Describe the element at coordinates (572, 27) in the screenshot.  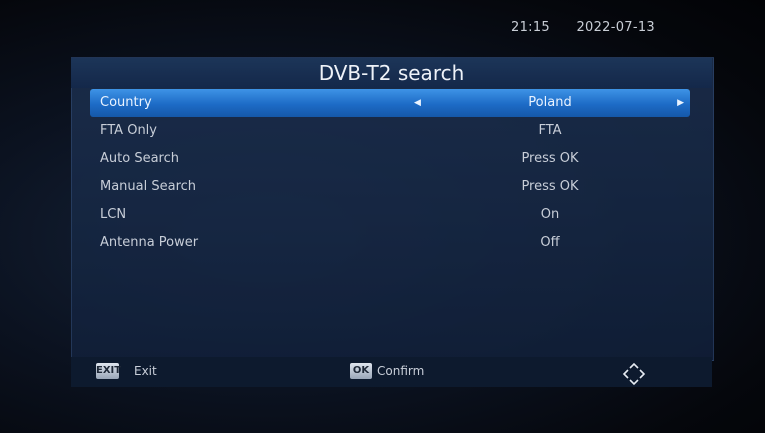
I see `status-bar: 21:15 2022-07-13` at that location.